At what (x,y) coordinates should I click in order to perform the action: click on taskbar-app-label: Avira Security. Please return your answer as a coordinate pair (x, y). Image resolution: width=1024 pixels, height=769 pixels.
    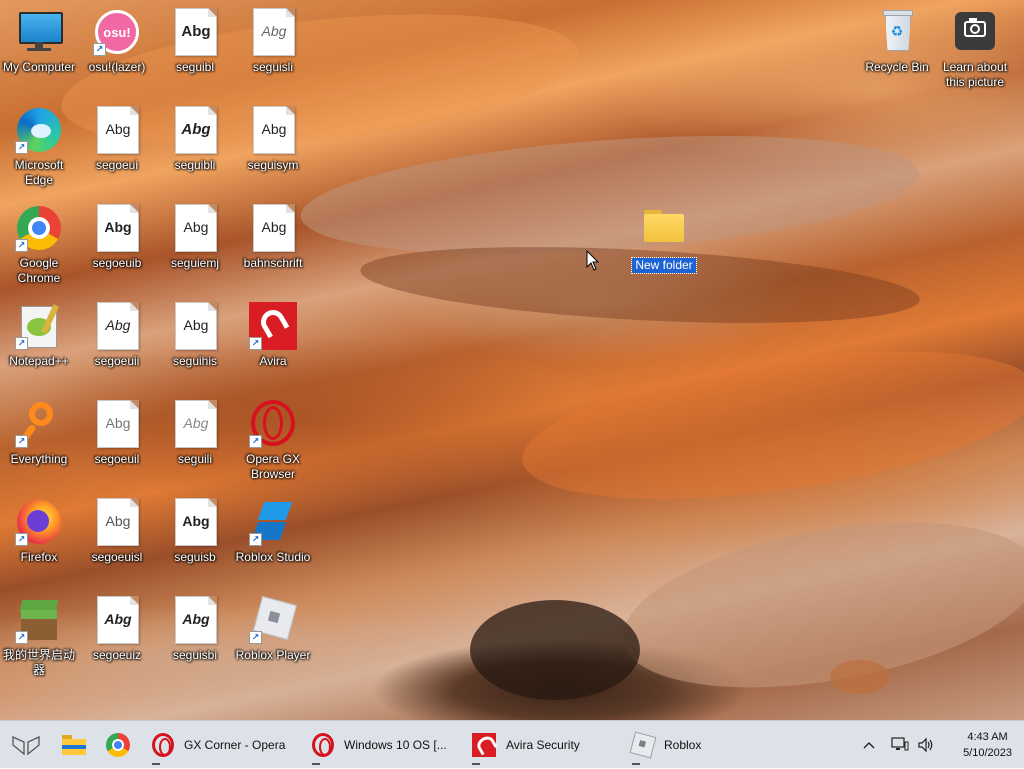
    Looking at the image, I should click on (543, 745).